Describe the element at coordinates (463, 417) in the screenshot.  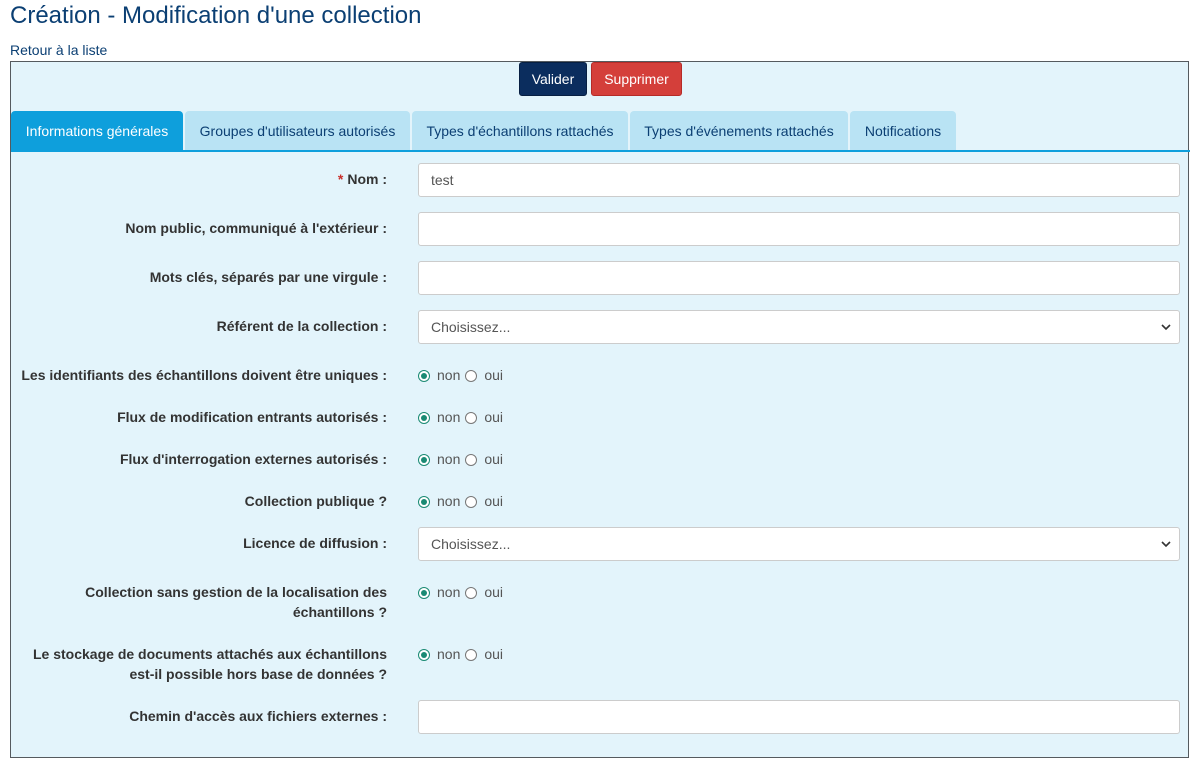
I see `incoming-flows-radio-group: non oui` at that location.